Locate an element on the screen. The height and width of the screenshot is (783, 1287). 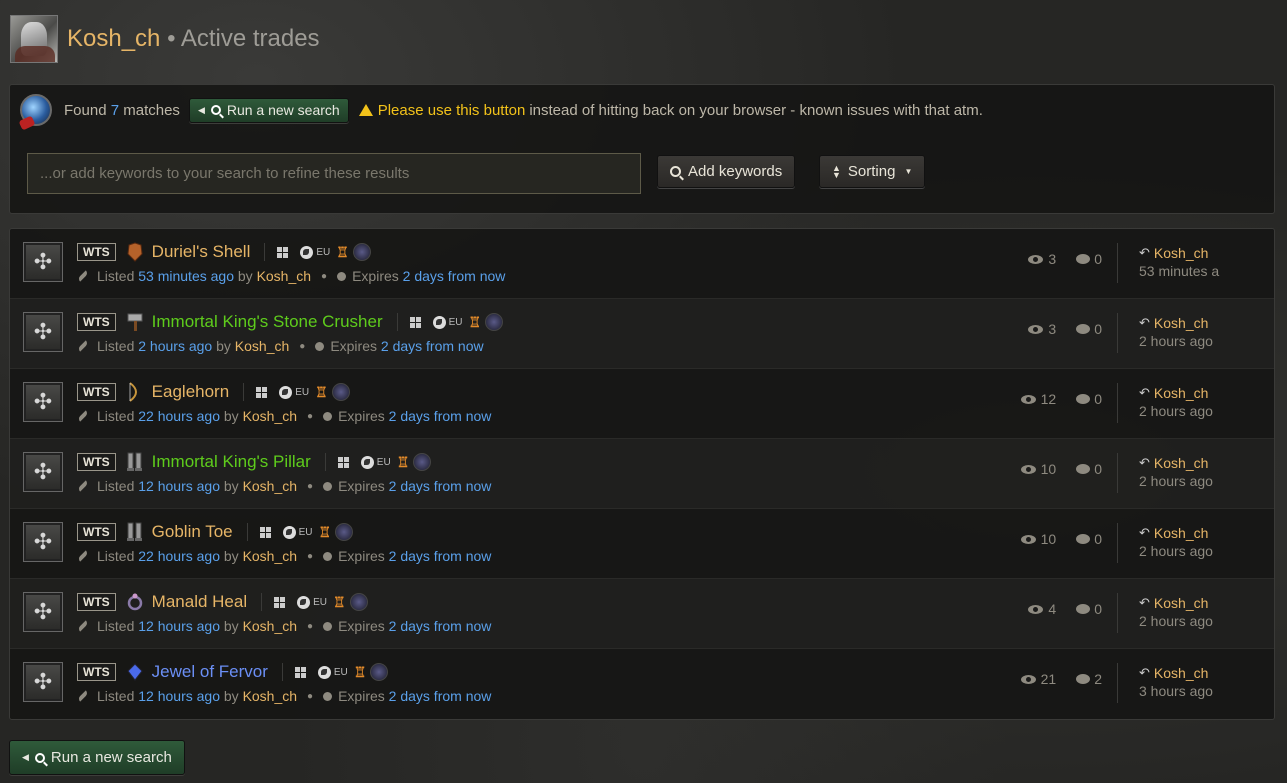
run-new-search-bottom-button: ◀ Run a new search is located at coordinates (97, 757).